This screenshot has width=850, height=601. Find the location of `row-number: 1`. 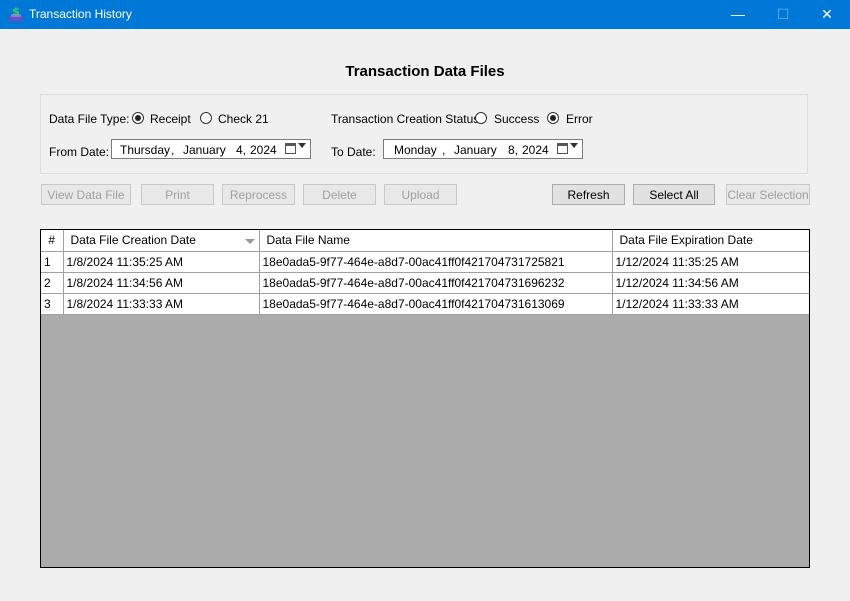

row-number: 1 is located at coordinates (52, 261).